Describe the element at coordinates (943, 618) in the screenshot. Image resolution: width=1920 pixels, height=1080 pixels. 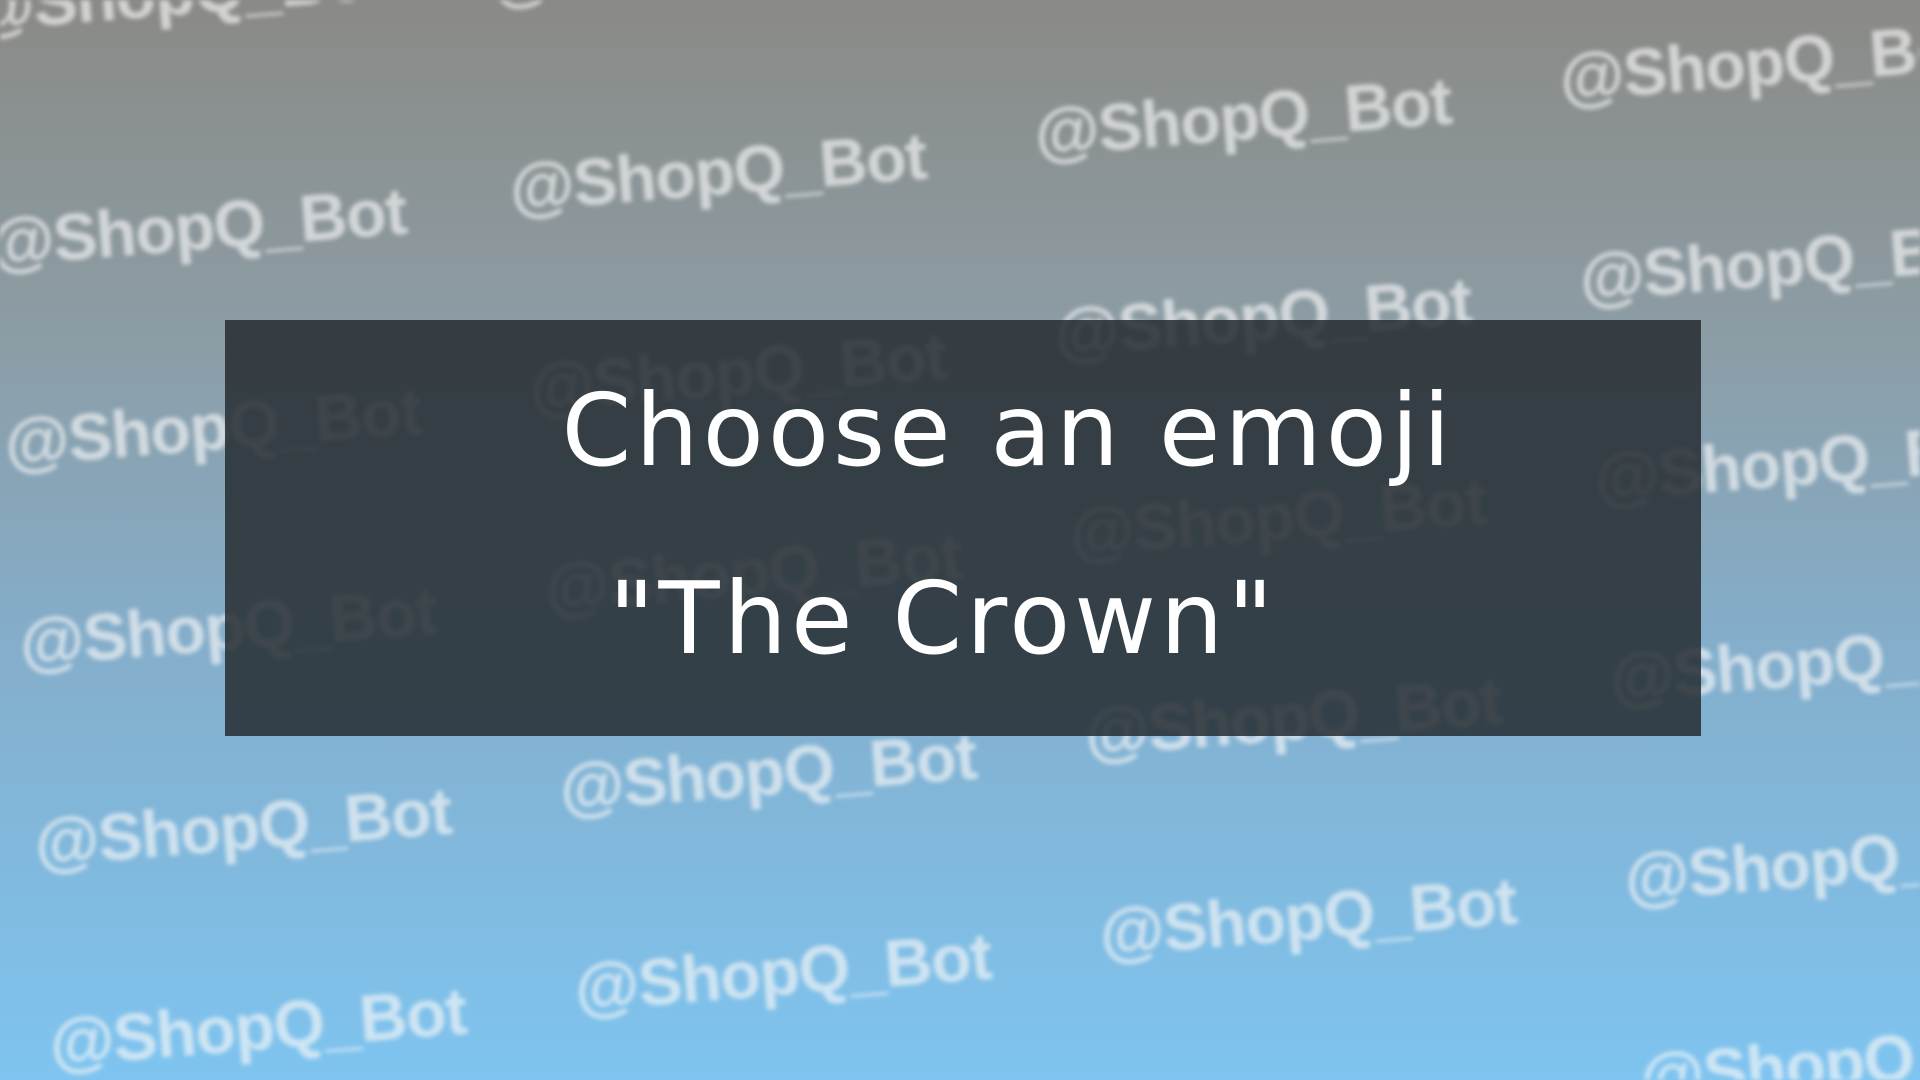
I see `card-subject: "The Crown"` at that location.